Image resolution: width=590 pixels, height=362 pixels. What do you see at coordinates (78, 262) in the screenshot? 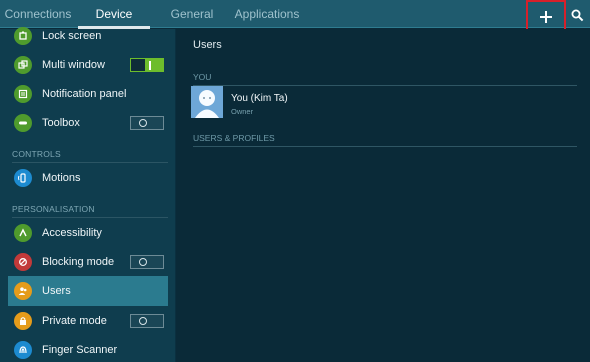
I see `sidebar-item-label: Blocking mode` at bounding box center [78, 262].